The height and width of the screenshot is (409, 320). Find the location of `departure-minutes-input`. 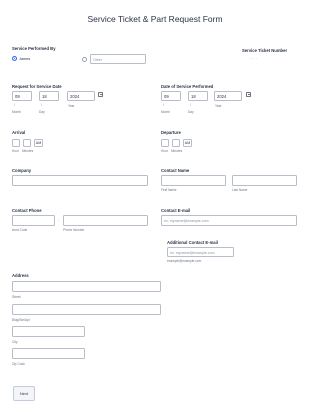

departure-minutes-input is located at coordinates (176, 143).